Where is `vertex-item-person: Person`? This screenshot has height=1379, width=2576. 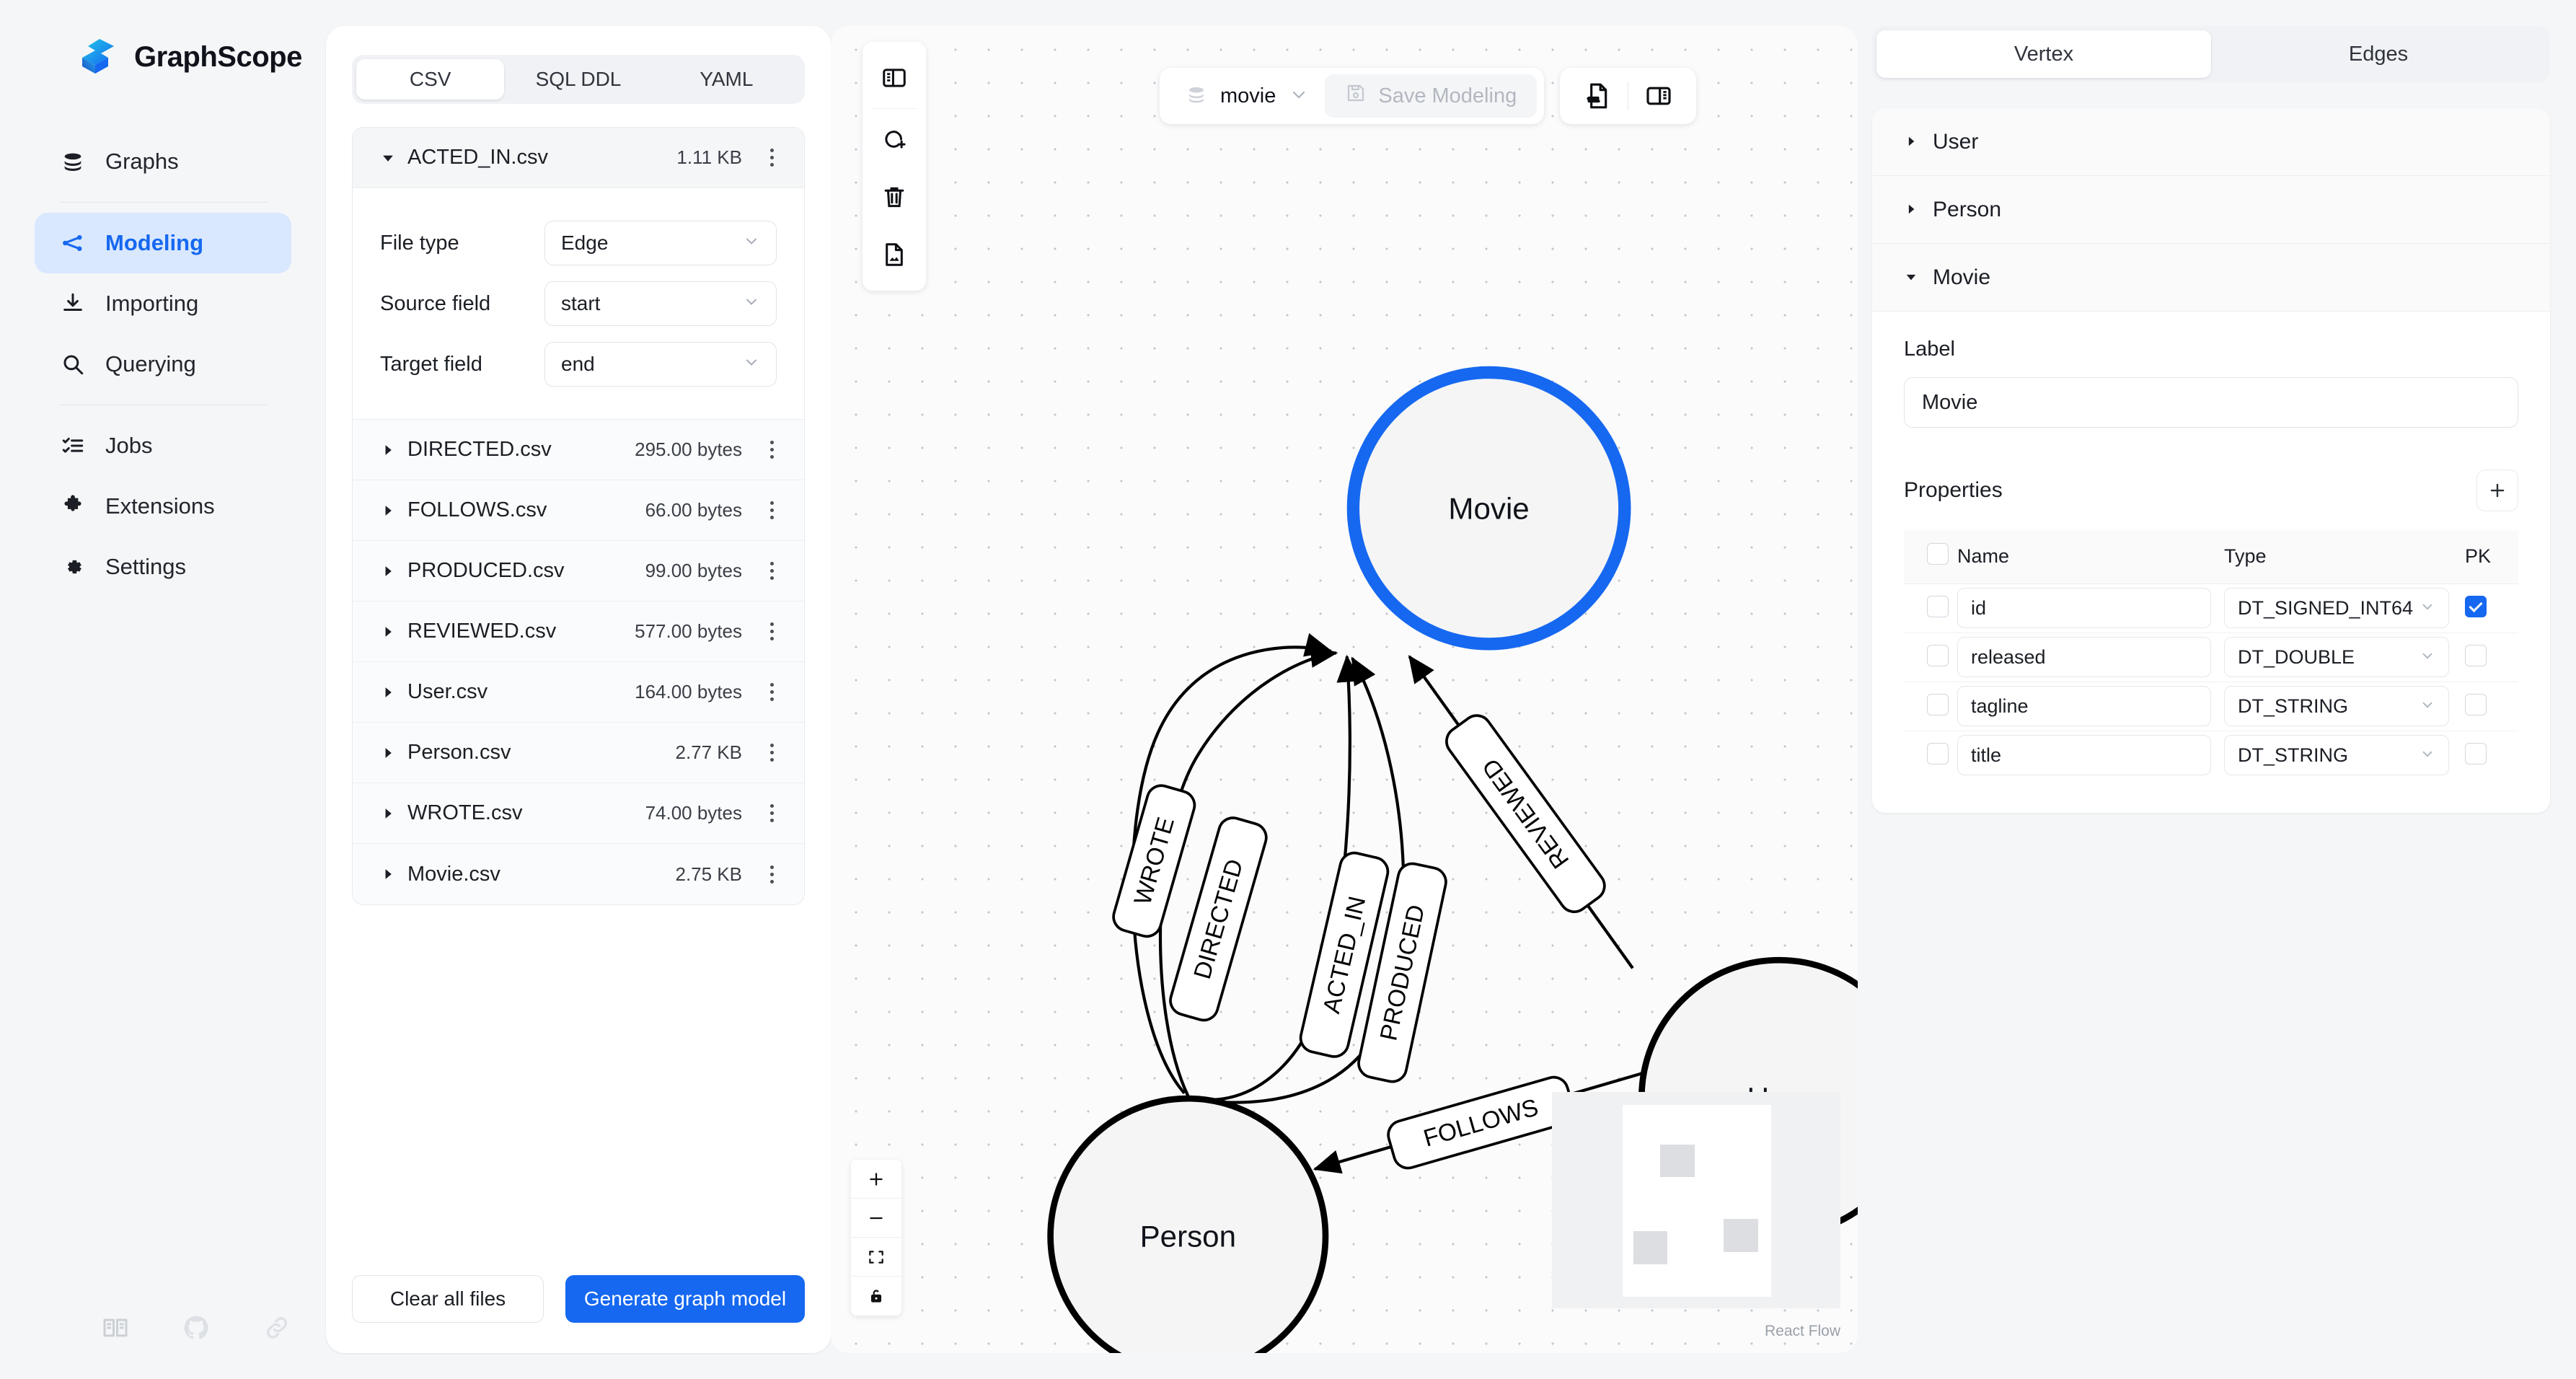 vertex-item-person: Person is located at coordinates (2211, 210).